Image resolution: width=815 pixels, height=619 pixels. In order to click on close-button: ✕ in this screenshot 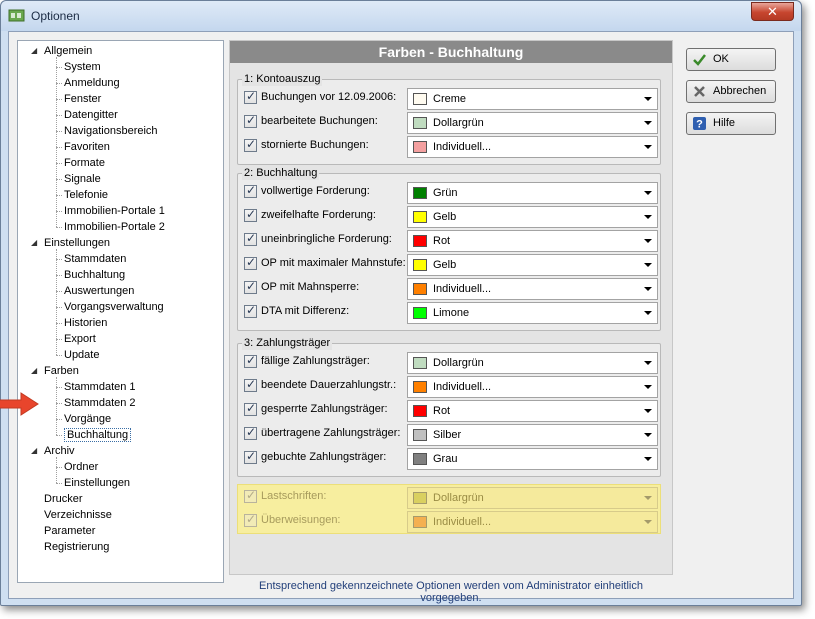, I will do `click(772, 11)`.